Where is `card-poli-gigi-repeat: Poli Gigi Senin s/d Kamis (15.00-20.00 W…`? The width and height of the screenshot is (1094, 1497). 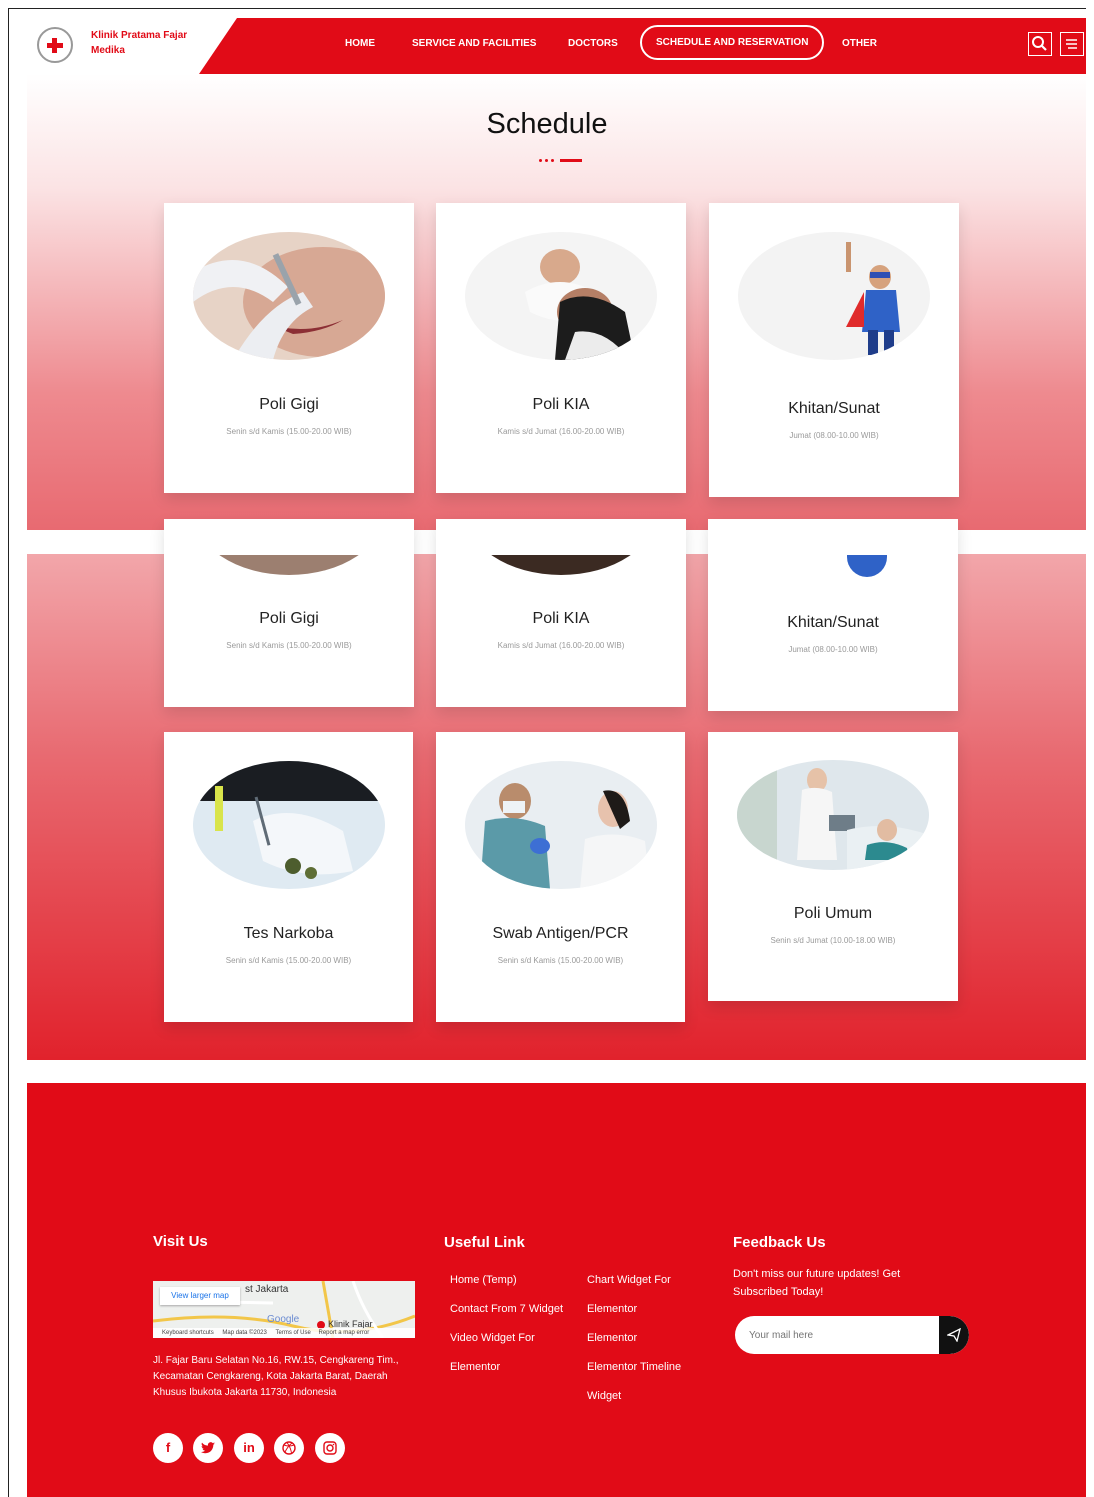
card-poli-gigi-repeat: Poli Gigi Senin s/d Kamis (15.00-20.00 W… is located at coordinates (289, 613).